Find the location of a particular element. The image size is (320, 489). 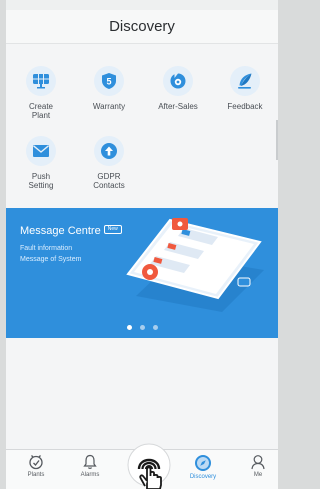

tab-label: Me is located at coordinates (258, 475).